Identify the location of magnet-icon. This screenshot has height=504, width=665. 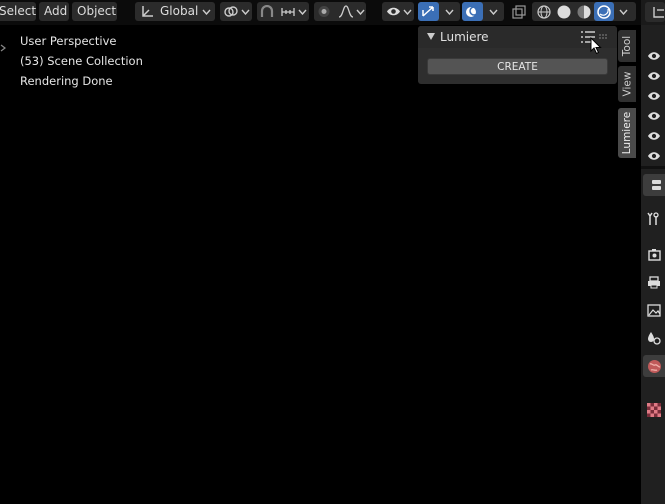
(267, 11).